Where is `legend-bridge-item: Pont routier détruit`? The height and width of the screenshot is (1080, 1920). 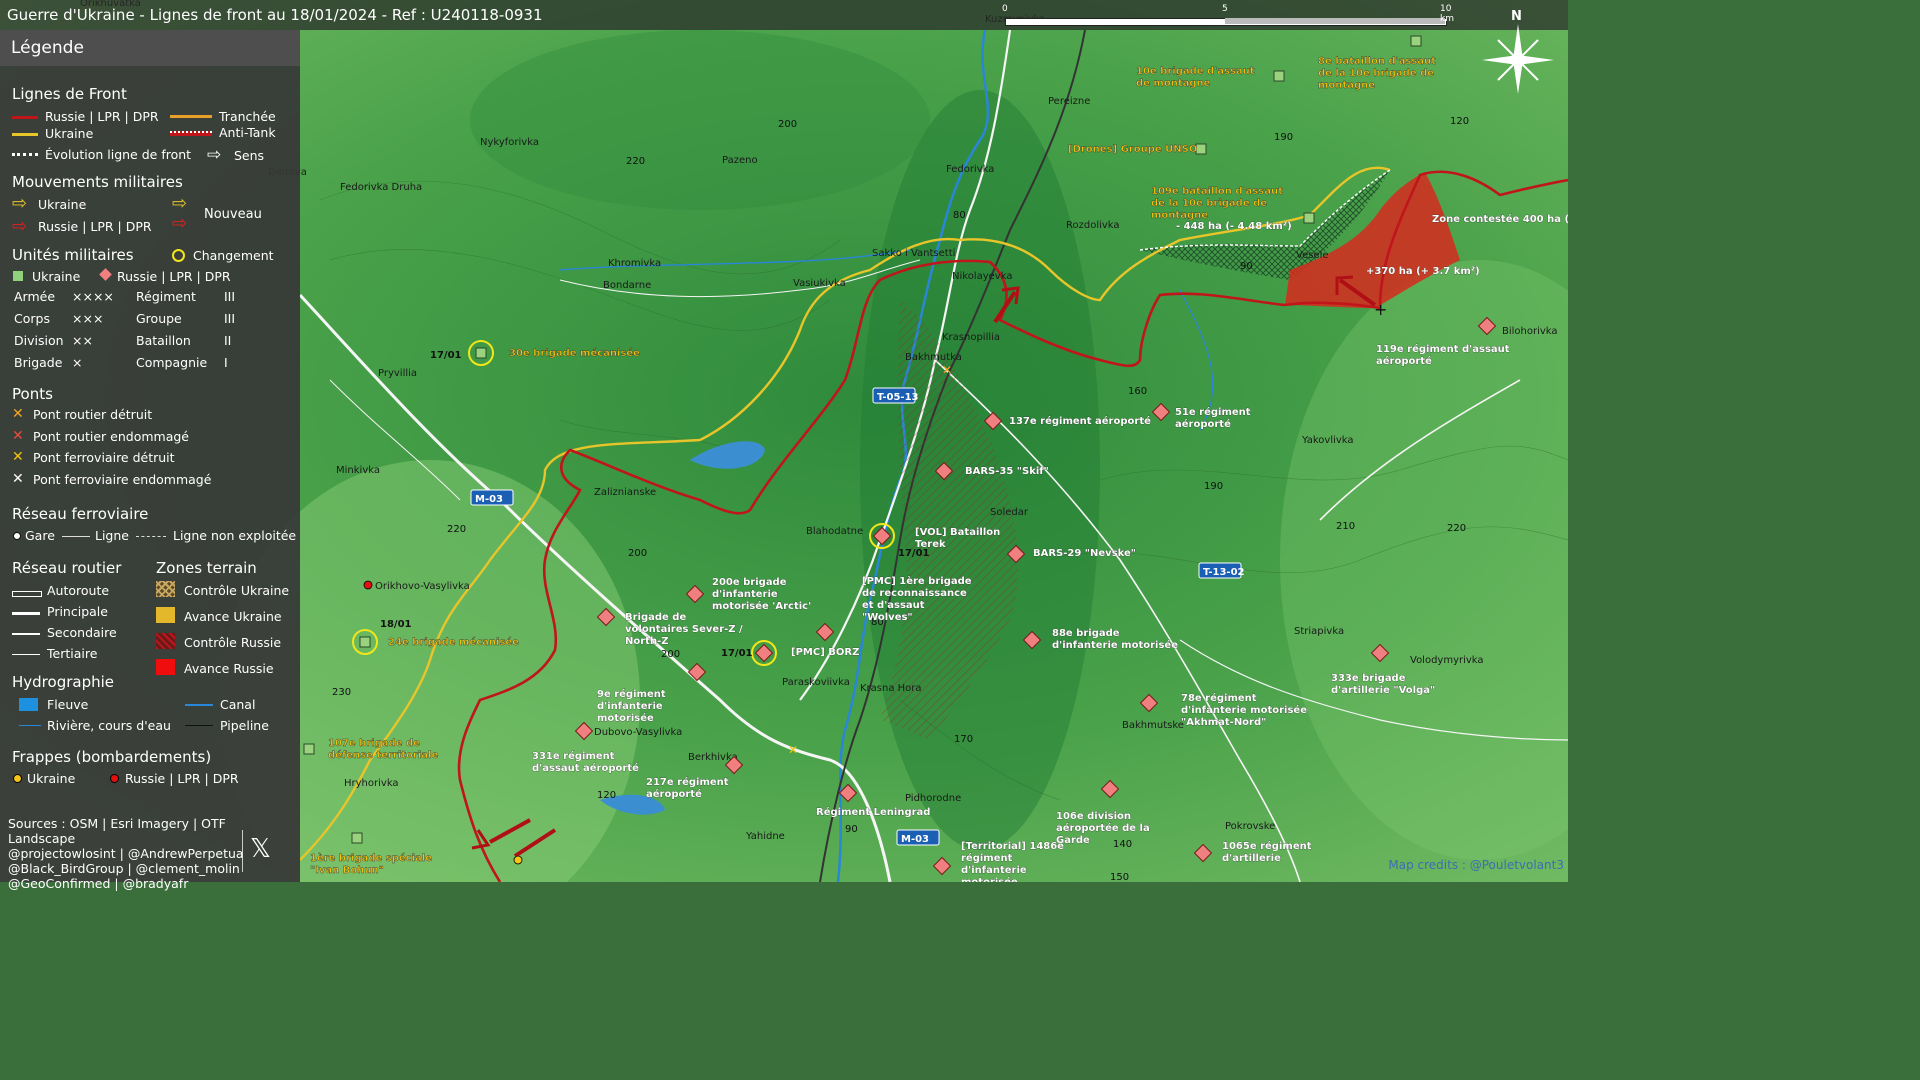
legend-bridge-item: Pont routier détruit is located at coordinates (93, 414).